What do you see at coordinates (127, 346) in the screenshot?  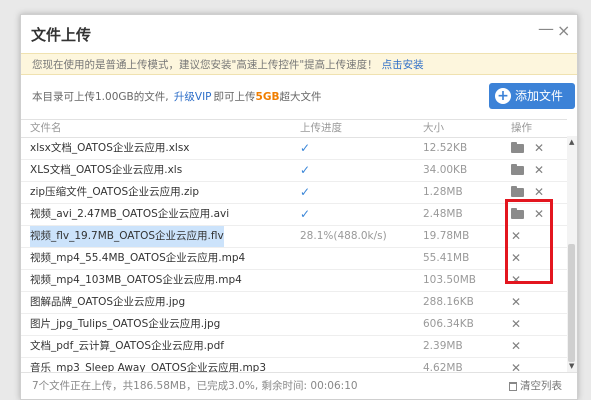 I see `file-name: 文档_pdf_云计算_OATOS企业云应用.pdf` at bounding box center [127, 346].